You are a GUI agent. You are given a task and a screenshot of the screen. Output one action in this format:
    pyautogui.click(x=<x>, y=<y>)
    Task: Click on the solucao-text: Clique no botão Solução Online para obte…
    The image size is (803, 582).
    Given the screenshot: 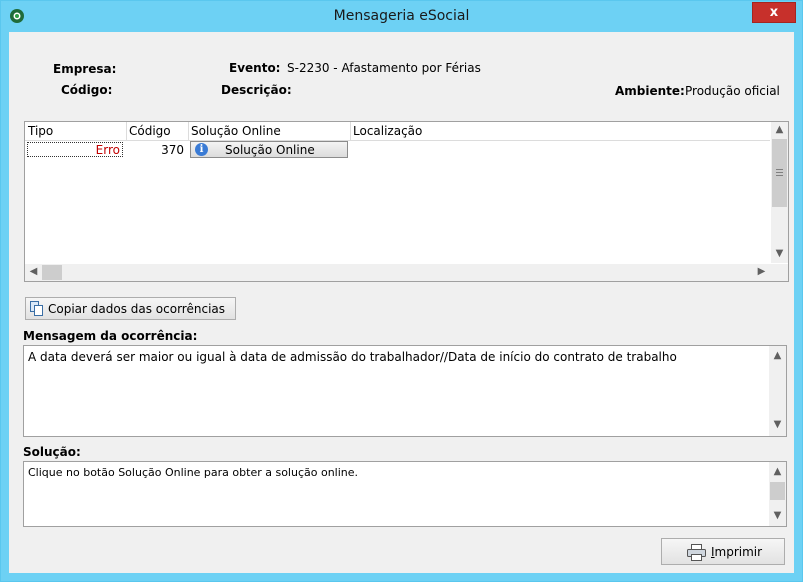 What is the action you would take?
    pyautogui.click(x=193, y=472)
    